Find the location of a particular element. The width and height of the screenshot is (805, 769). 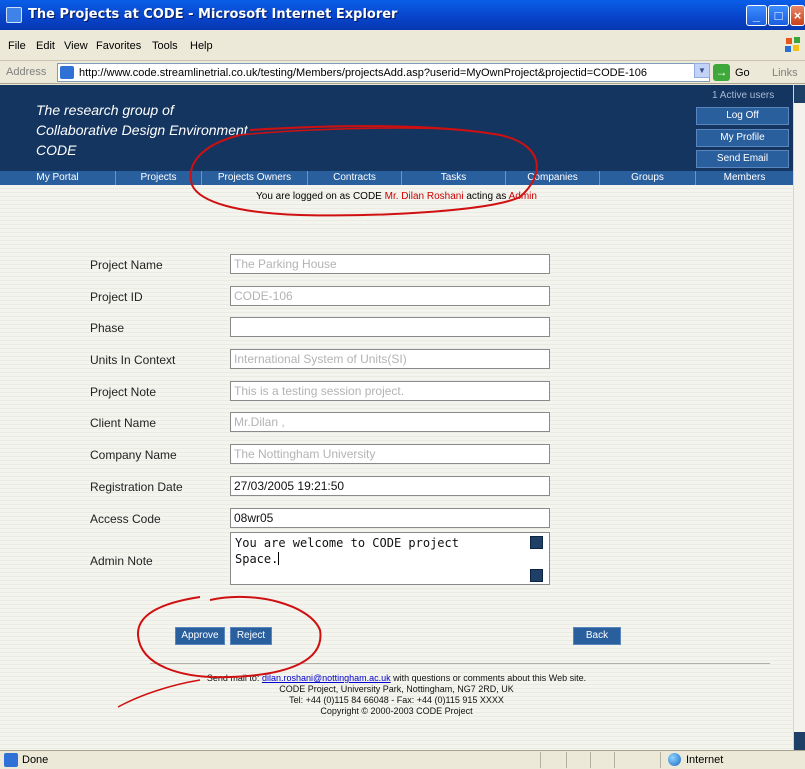

nav-companies: Companies is located at coordinates (553, 178).